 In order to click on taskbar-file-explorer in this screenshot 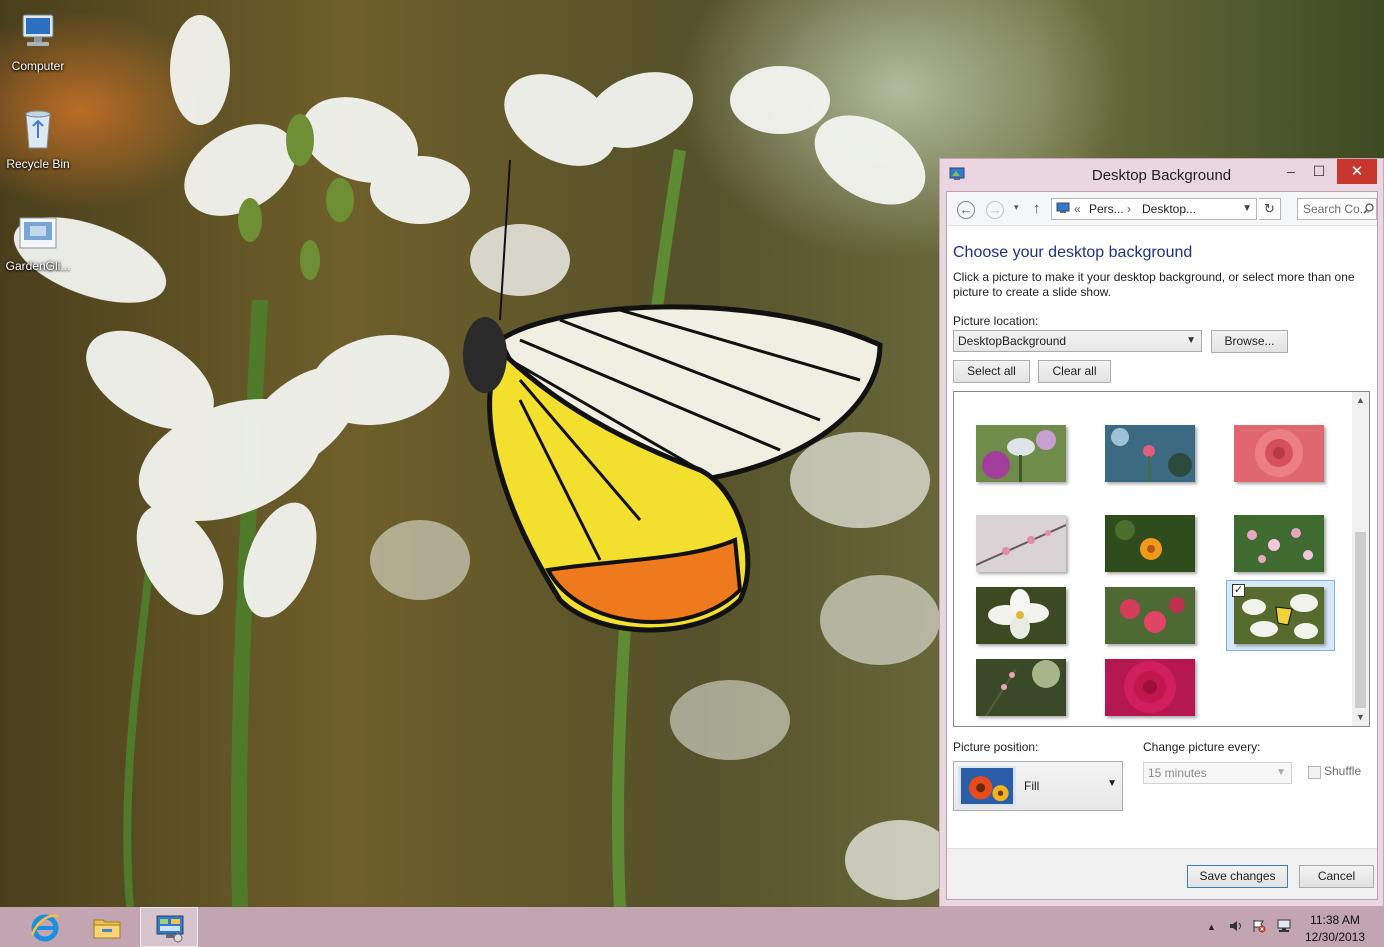, I will do `click(107, 927)`.